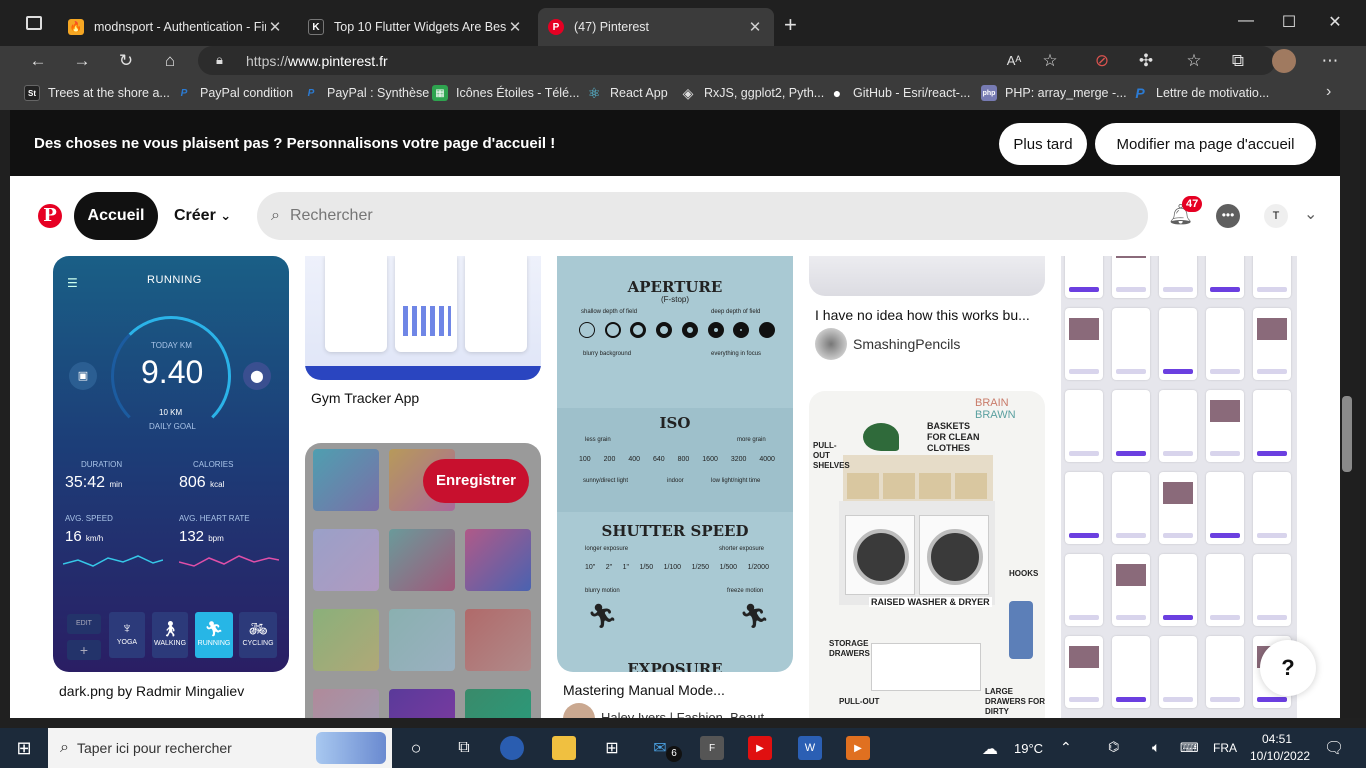 This screenshot has width=1366, height=768. I want to click on collections-icon: ⧉, so click(1238, 61).